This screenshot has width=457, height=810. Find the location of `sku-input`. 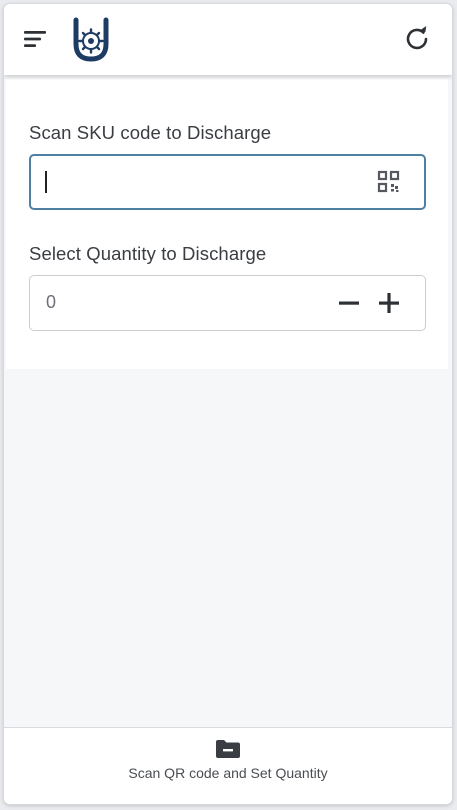

sku-input is located at coordinates (227, 182).